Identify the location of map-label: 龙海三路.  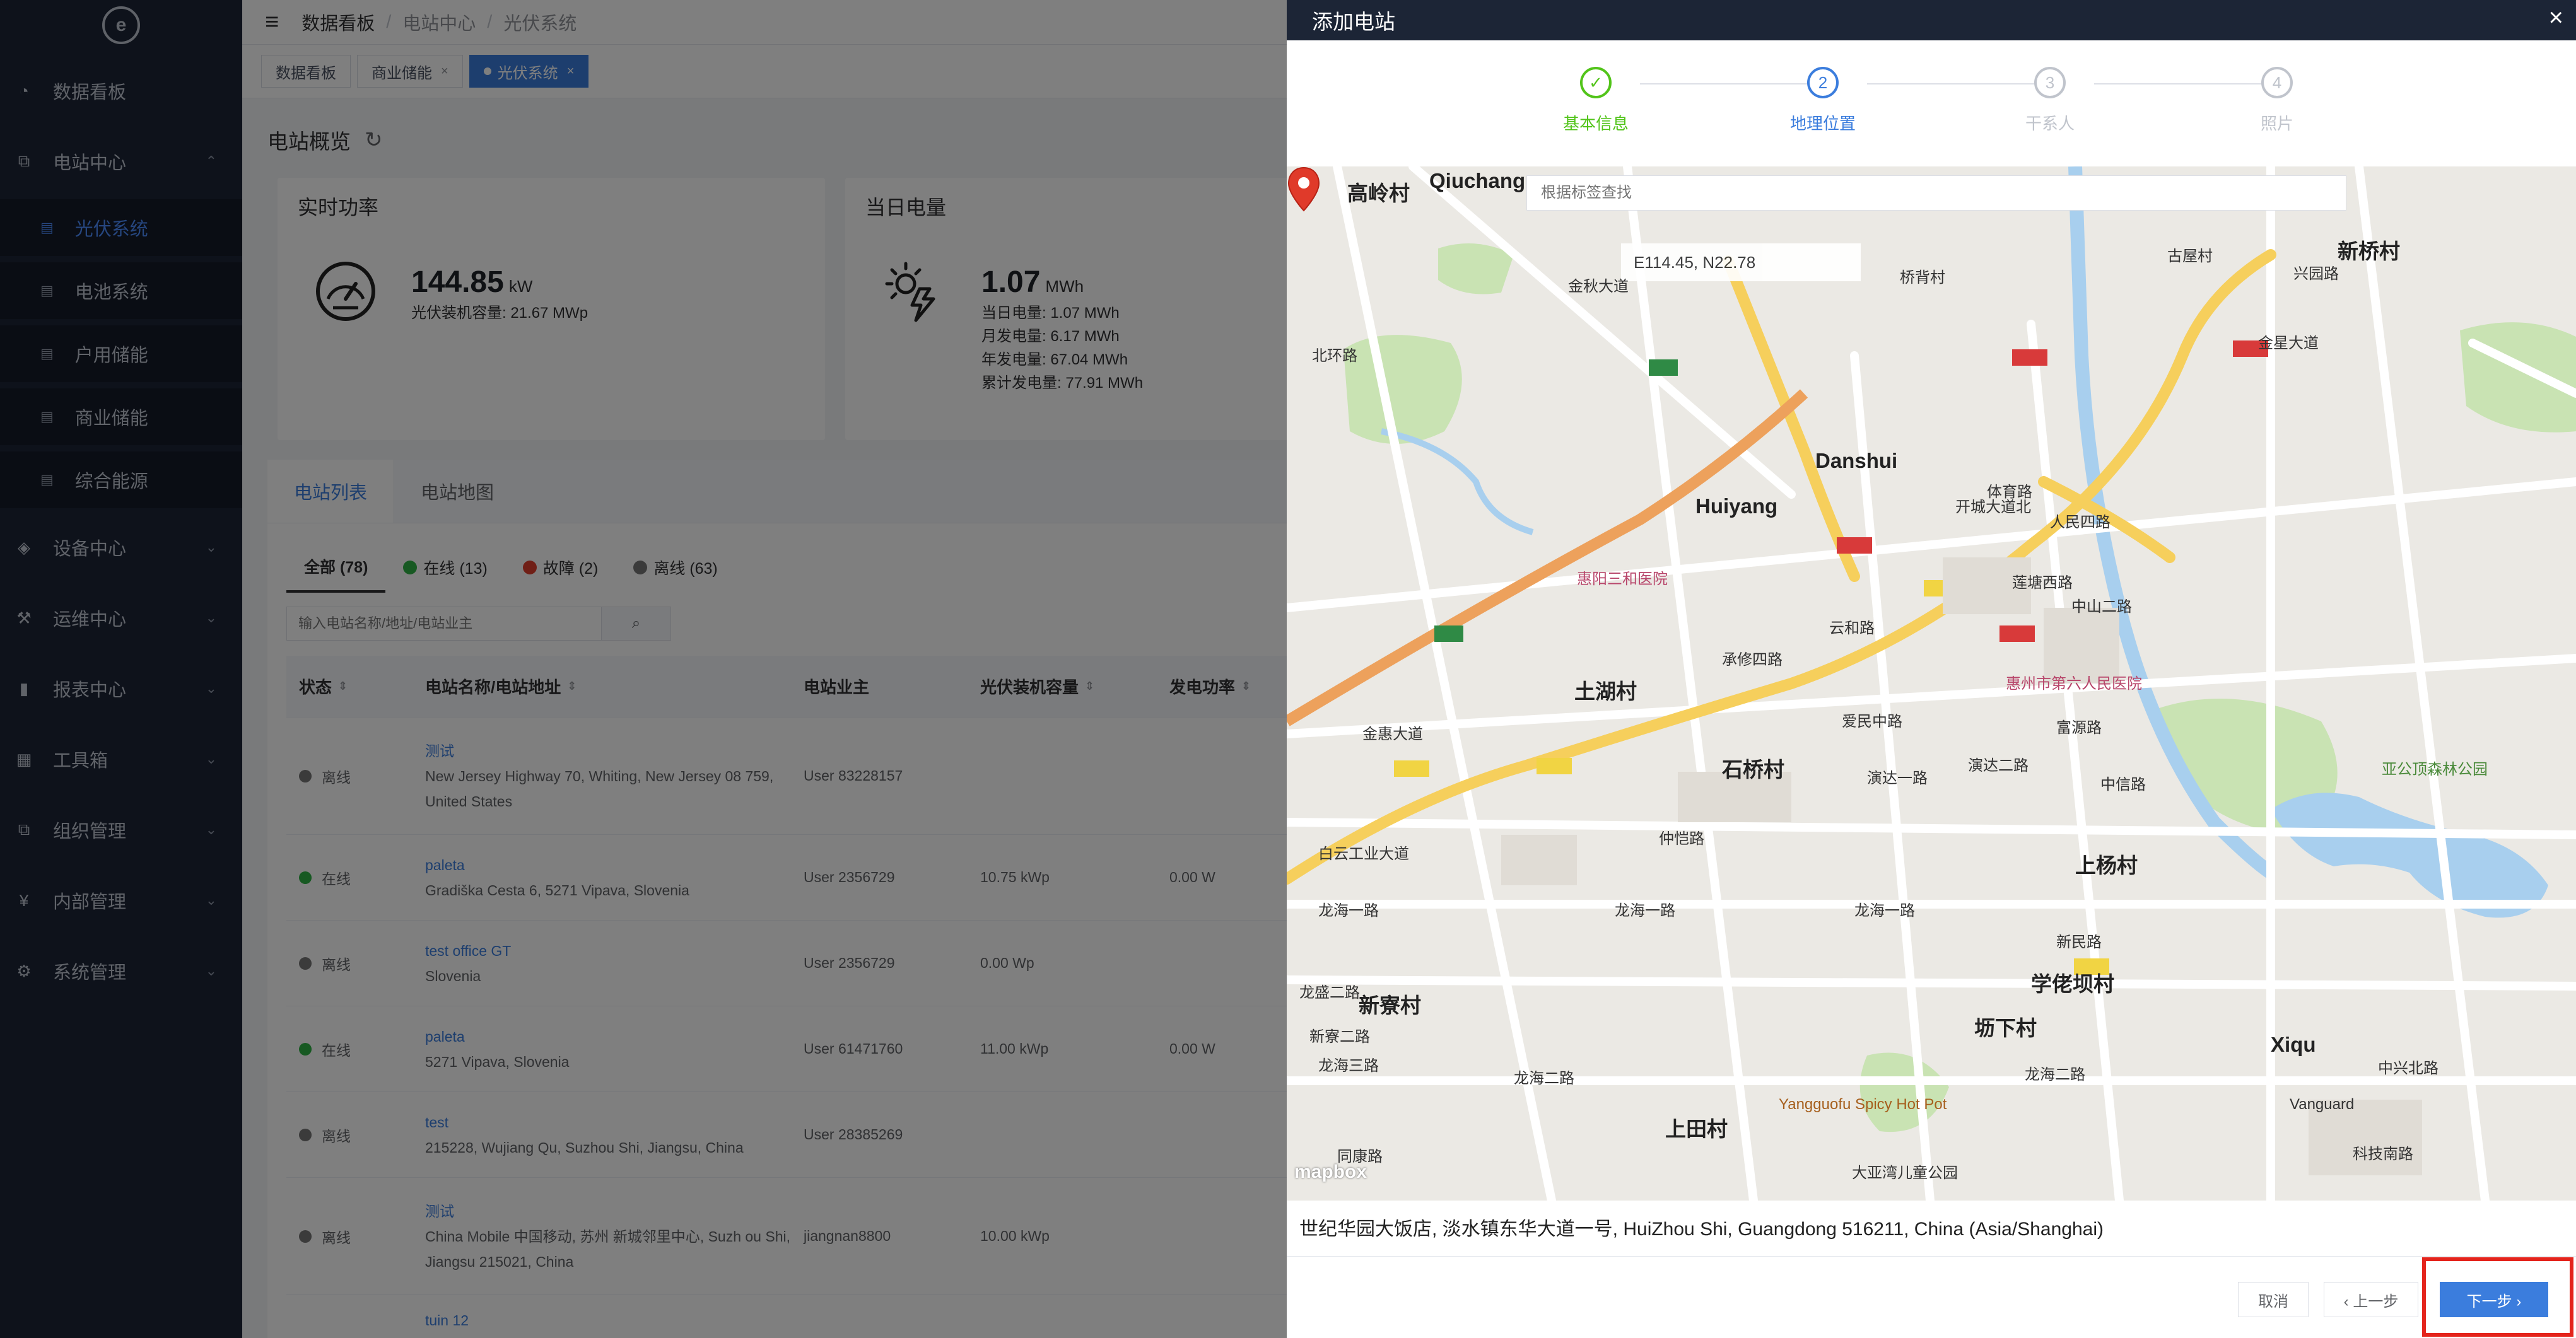
(1348, 1065).